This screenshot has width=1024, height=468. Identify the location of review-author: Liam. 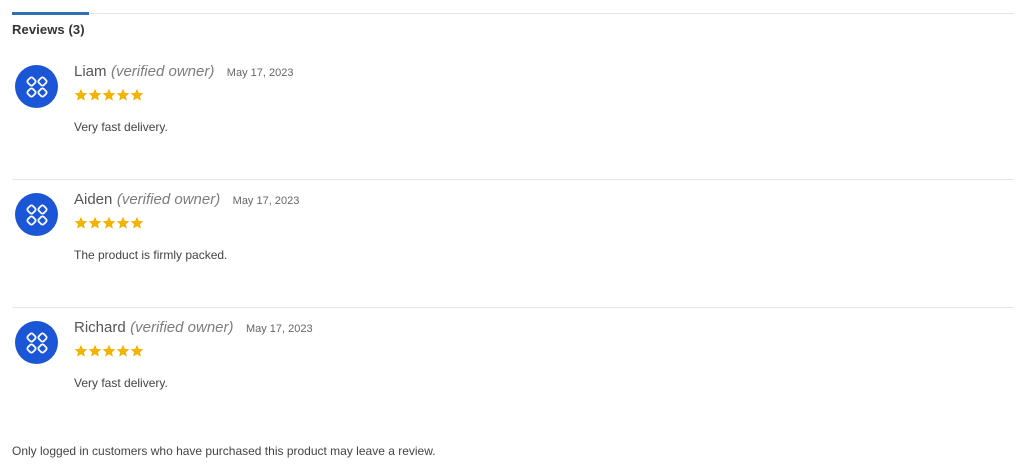
(90, 71).